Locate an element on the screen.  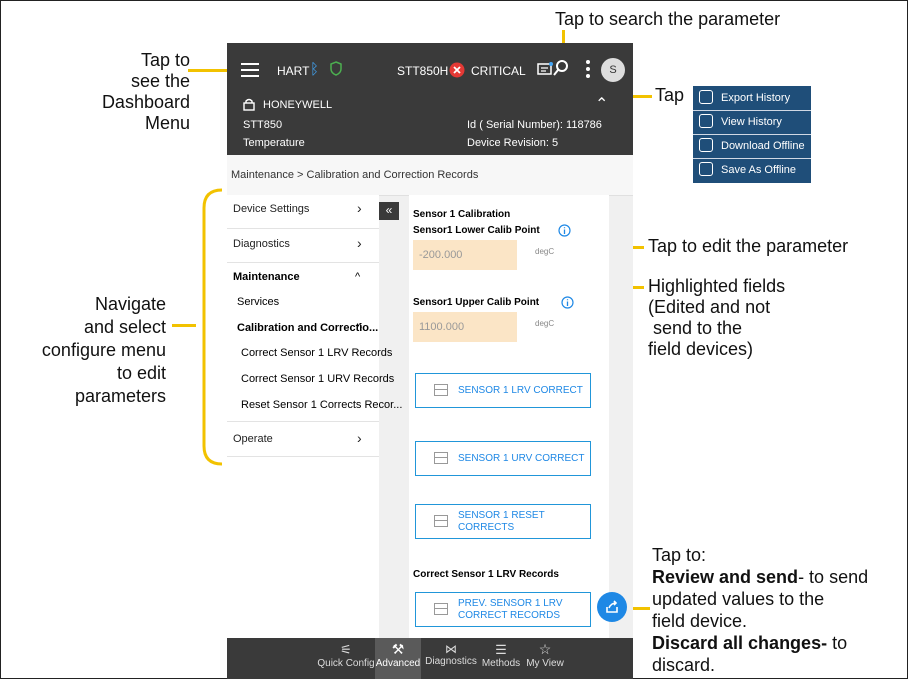
menu-item-view-history: View History is located at coordinates (752, 122).